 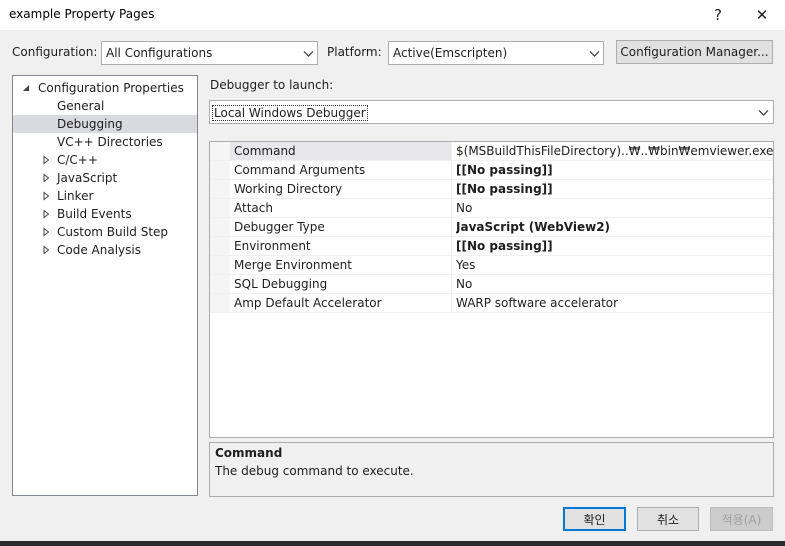 I want to click on tree-item-label: Build Events, so click(x=94, y=214).